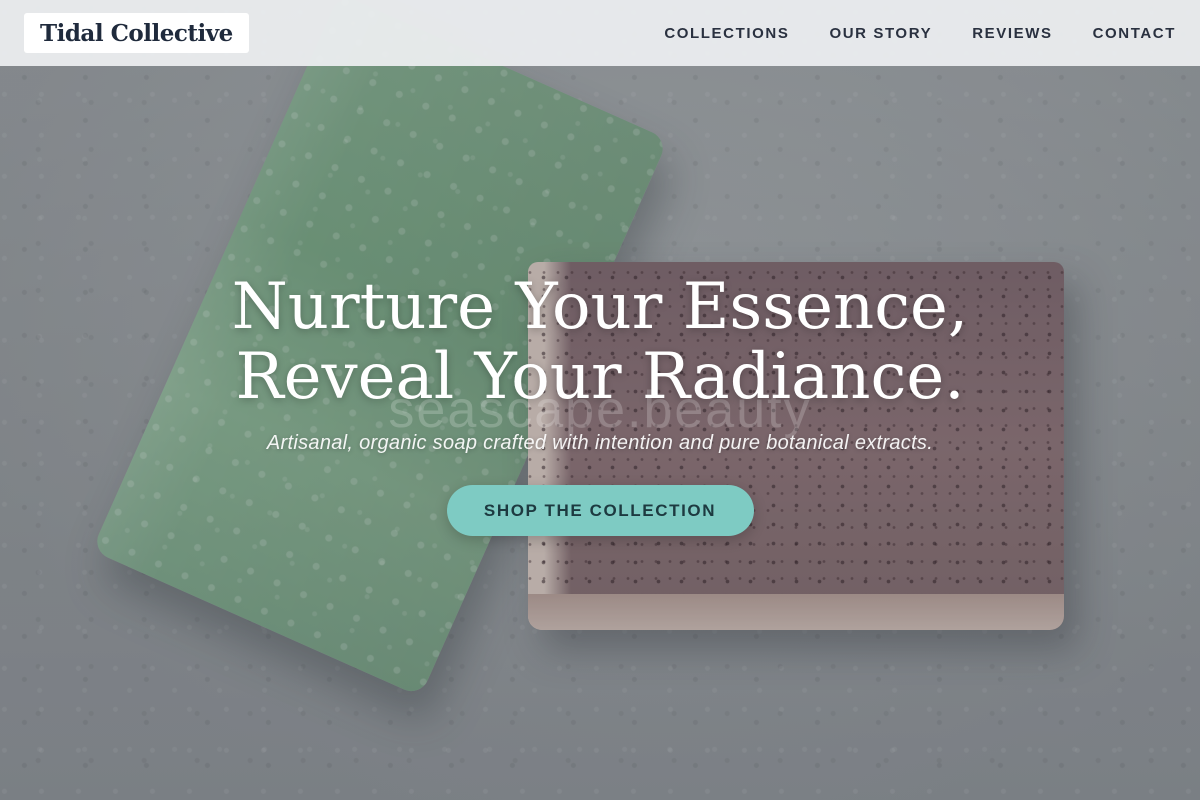 Image resolution: width=1200 pixels, height=800 pixels. Describe the element at coordinates (136, 33) in the screenshot. I see `brand-logo: Tidal Collective` at that location.